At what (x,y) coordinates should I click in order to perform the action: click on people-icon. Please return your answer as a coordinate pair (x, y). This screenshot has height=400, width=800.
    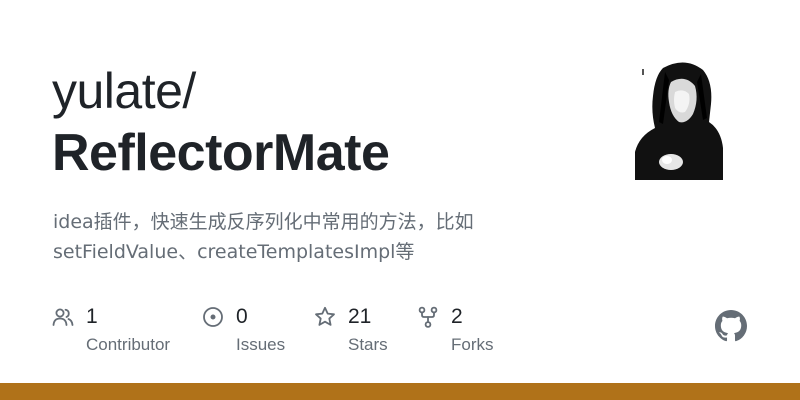
    Looking at the image, I should click on (63, 317).